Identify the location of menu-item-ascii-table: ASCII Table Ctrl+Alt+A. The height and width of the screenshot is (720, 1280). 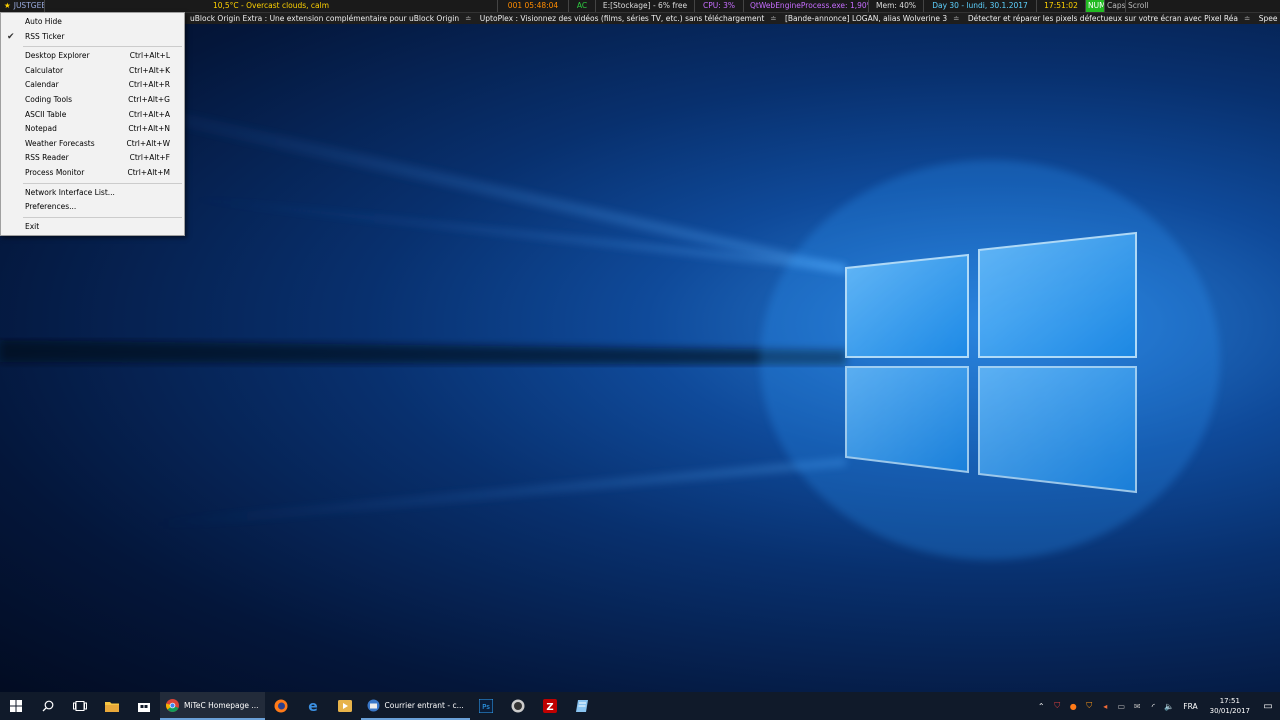
(92, 115).